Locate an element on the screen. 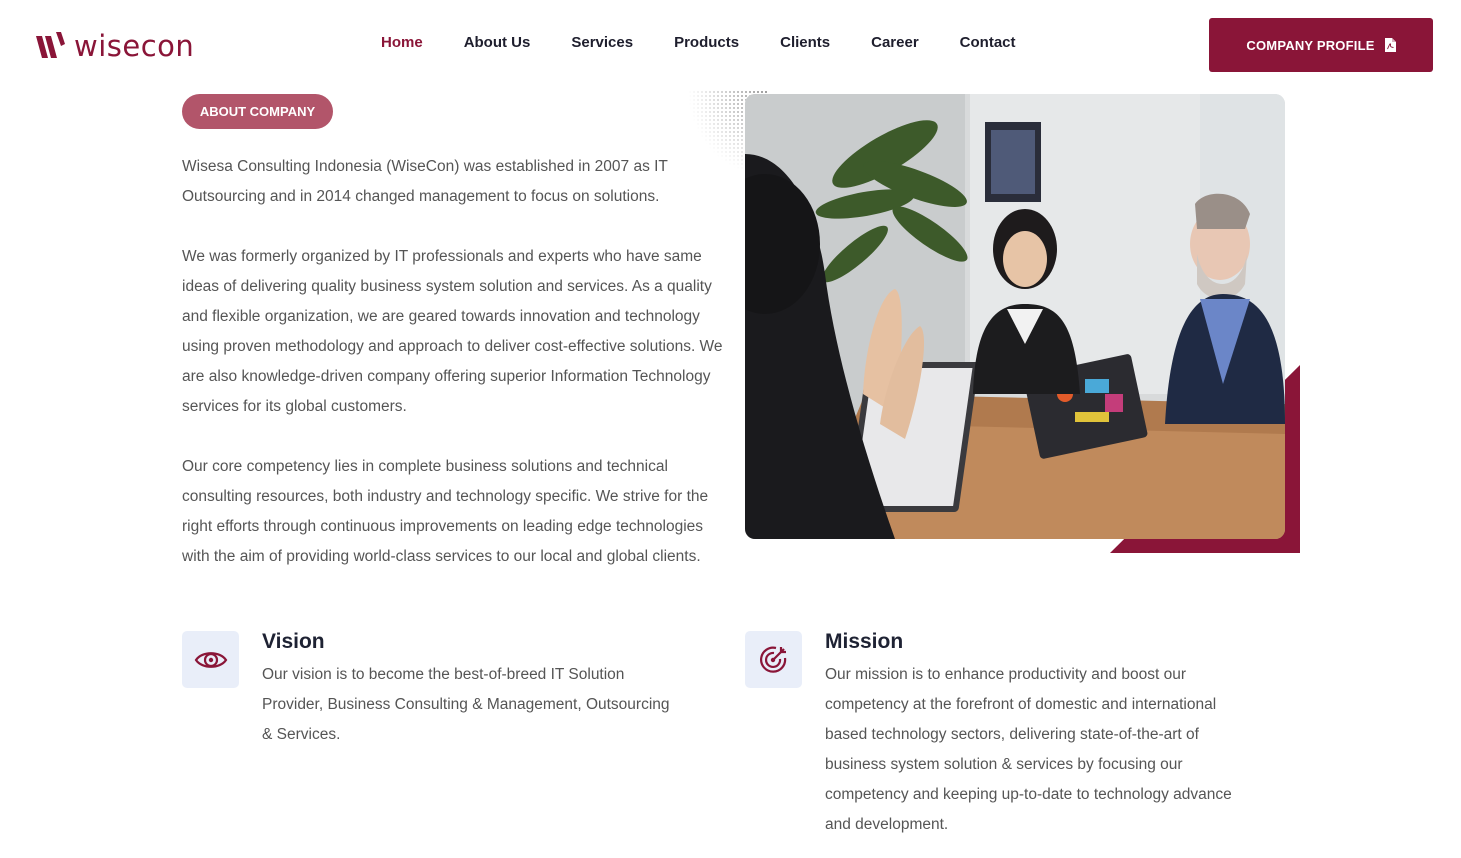  nav-career: Career is located at coordinates (895, 42).